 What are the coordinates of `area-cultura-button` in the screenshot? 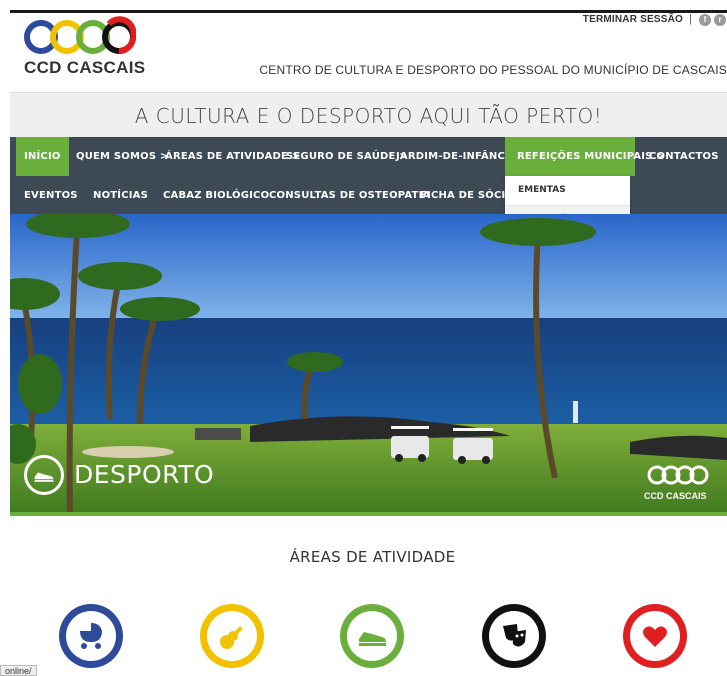 It's located at (232, 636).